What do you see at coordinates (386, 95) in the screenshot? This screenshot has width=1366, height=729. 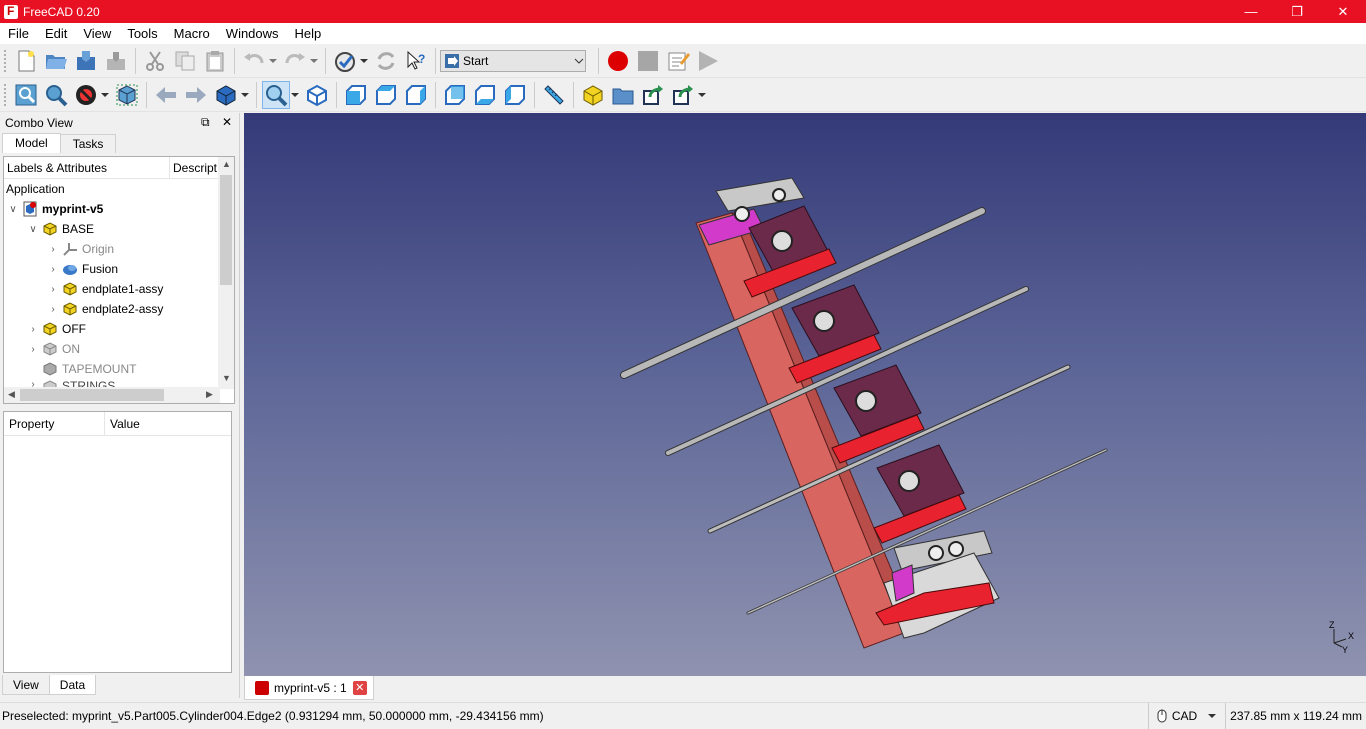 I see `view-top-button` at bounding box center [386, 95].